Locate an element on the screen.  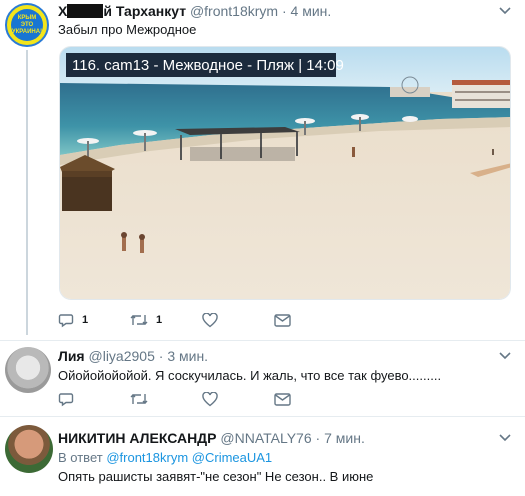
tweet-actions is located at coordinates (202, 399).